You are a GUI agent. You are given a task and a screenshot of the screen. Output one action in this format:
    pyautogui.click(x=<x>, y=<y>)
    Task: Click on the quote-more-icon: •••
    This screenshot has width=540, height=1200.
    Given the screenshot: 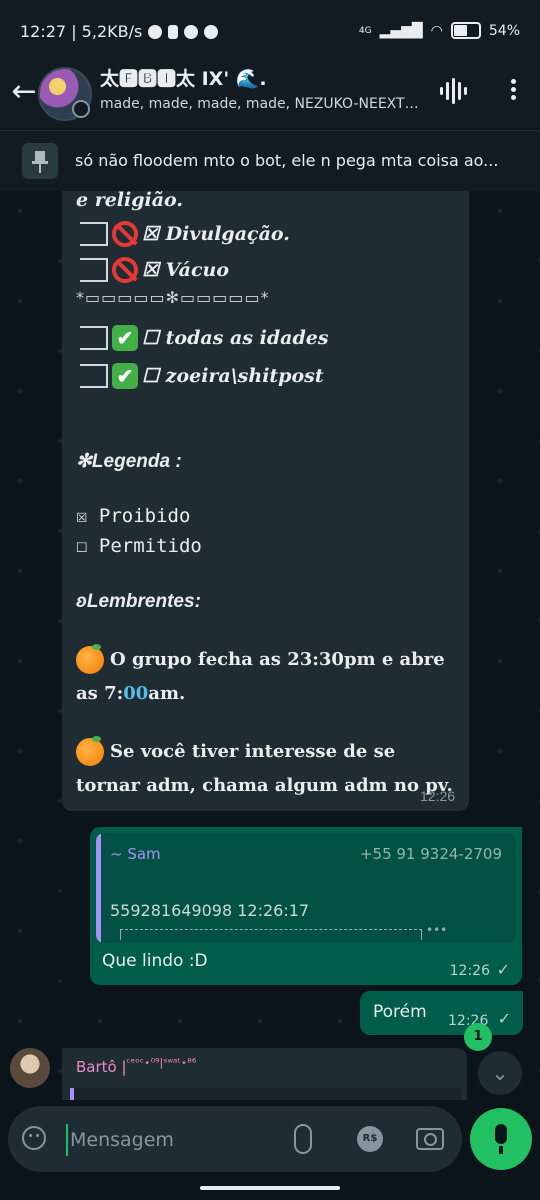 What is the action you would take?
    pyautogui.click(x=437, y=930)
    